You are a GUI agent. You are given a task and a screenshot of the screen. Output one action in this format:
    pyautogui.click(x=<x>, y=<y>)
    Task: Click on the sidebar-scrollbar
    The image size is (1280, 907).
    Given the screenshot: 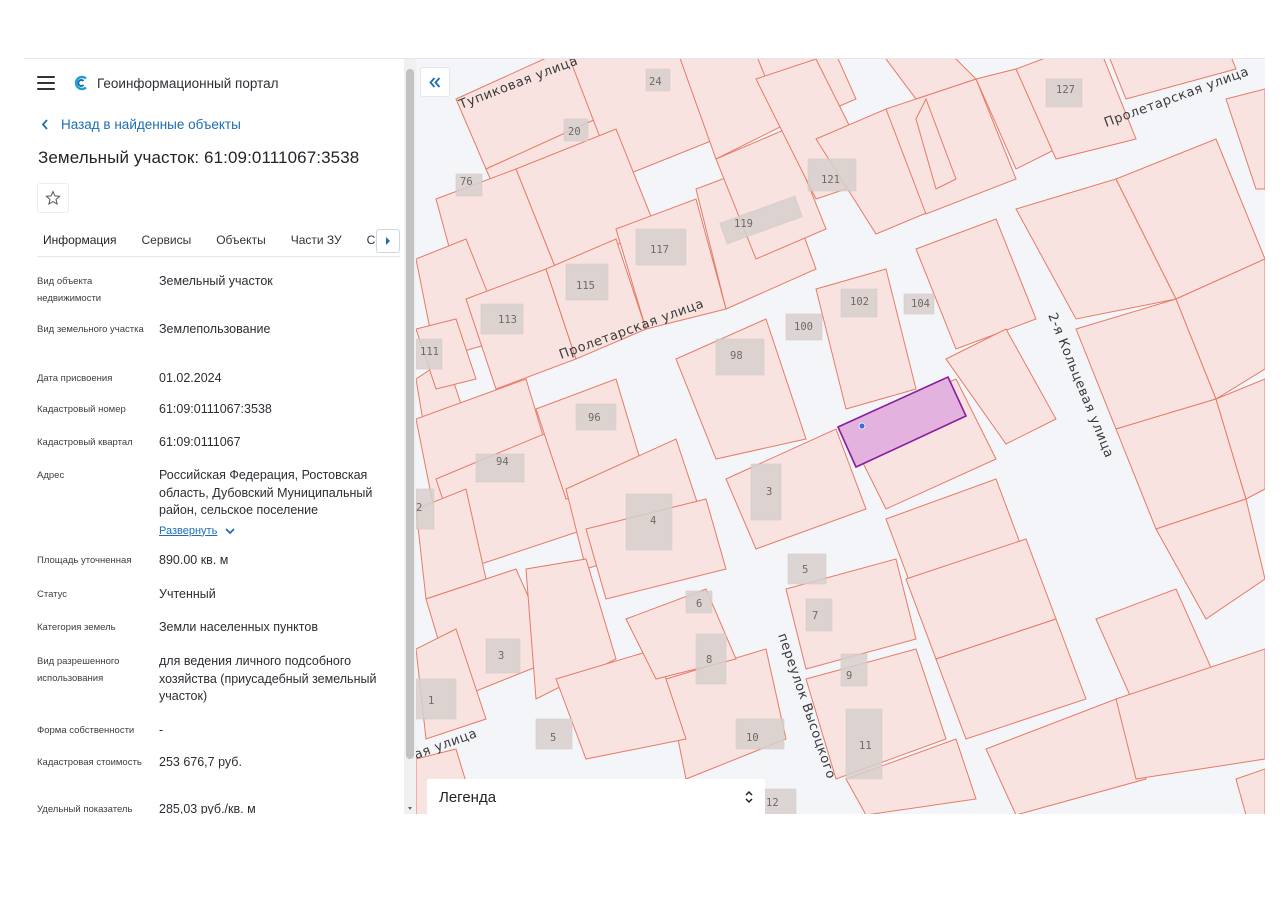 What is the action you would take?
    pyautogui.click(x=410, y=436)
    